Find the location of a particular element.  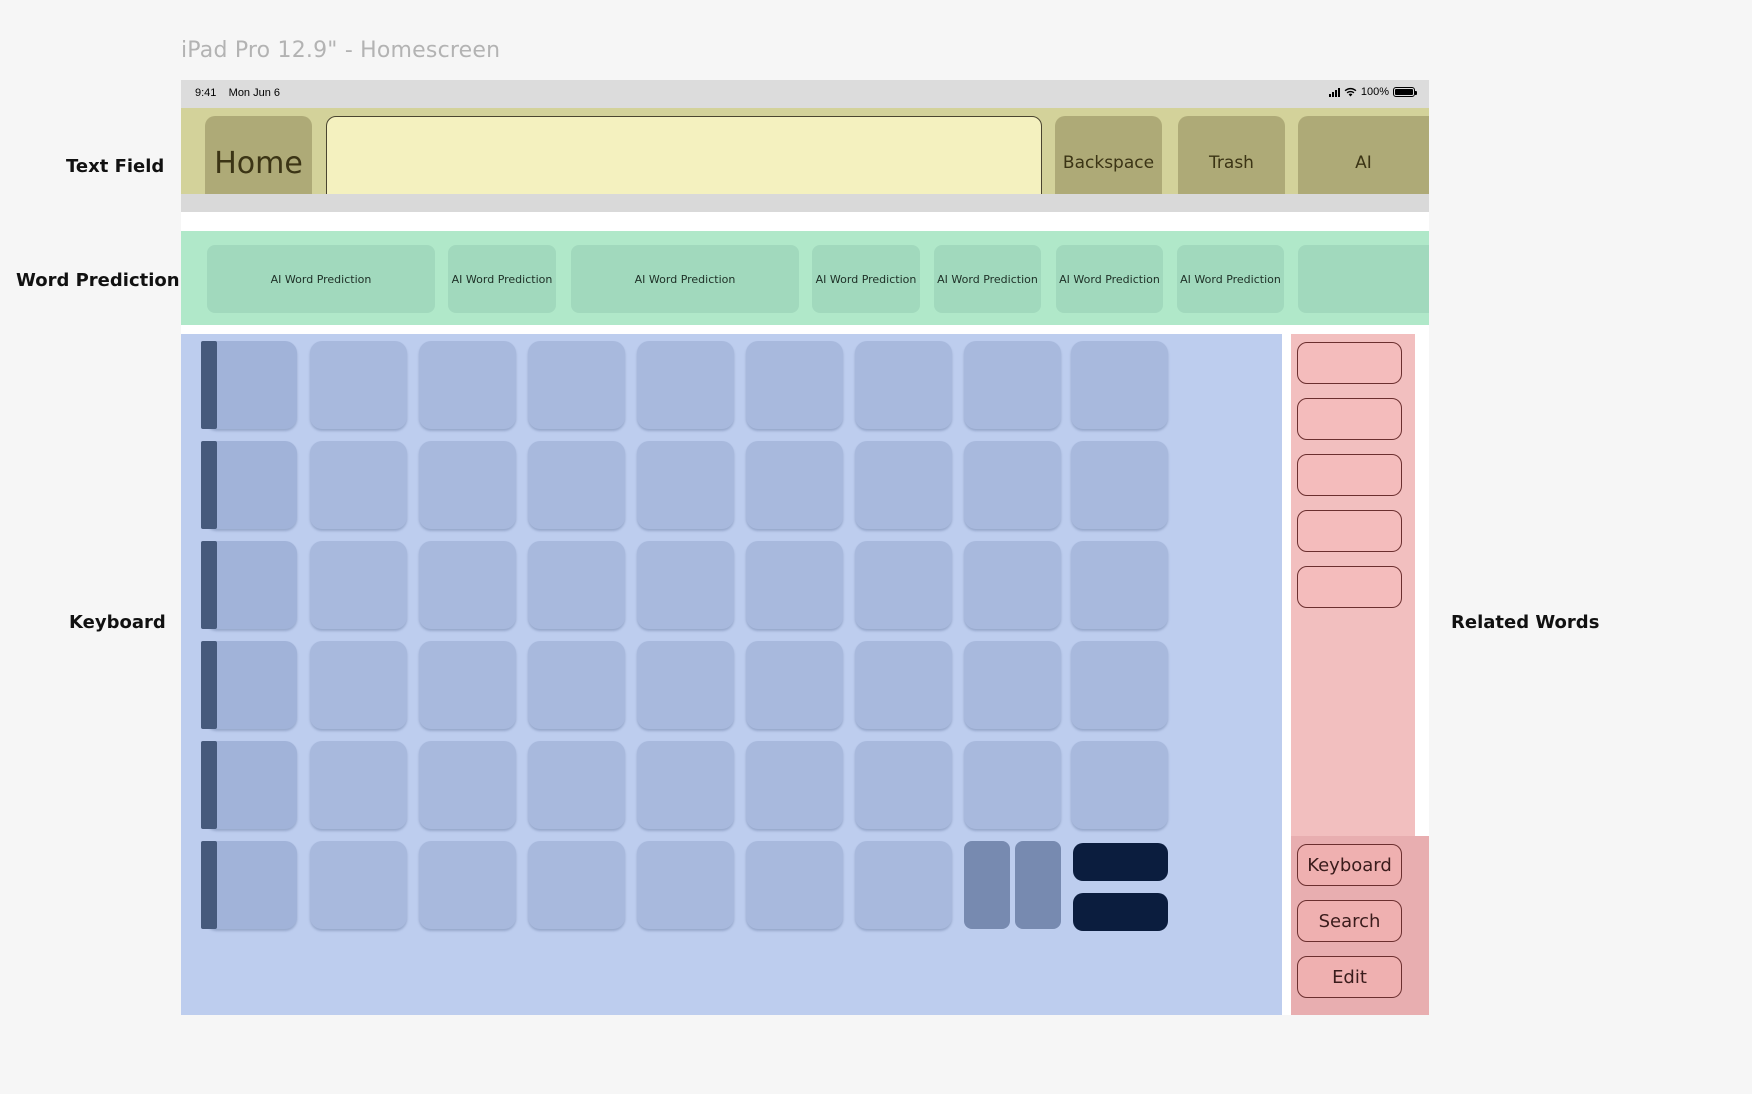

status-left: 9:41 Mon Jun 6 is located at coordinates (237, 93).